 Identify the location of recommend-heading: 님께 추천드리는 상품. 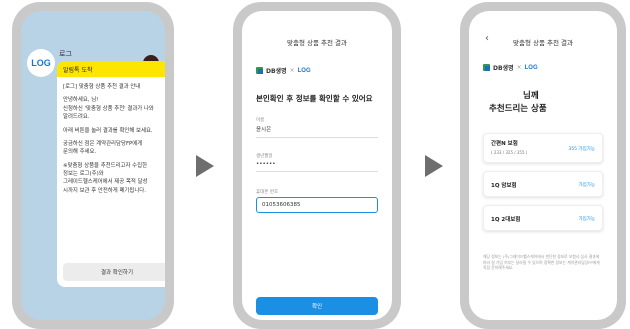
(518, 103).